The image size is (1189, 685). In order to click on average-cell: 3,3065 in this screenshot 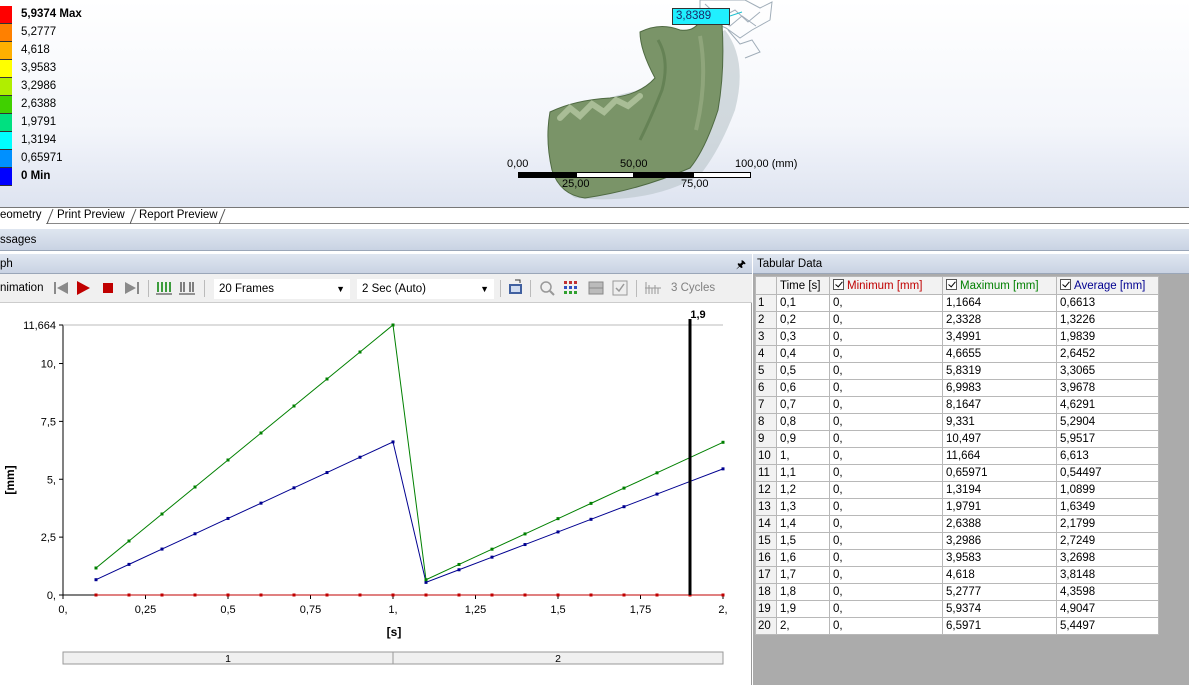, I will do `click(1107, 371)`.